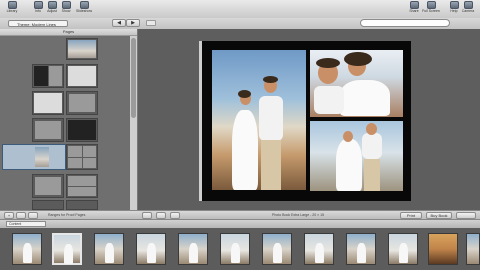 The height and width of the screenshot is (270, 480). What do you see at coordinates (68, 32) in the screenshot?
I see `pages-header: Pages` at bounding box center [68, 32].